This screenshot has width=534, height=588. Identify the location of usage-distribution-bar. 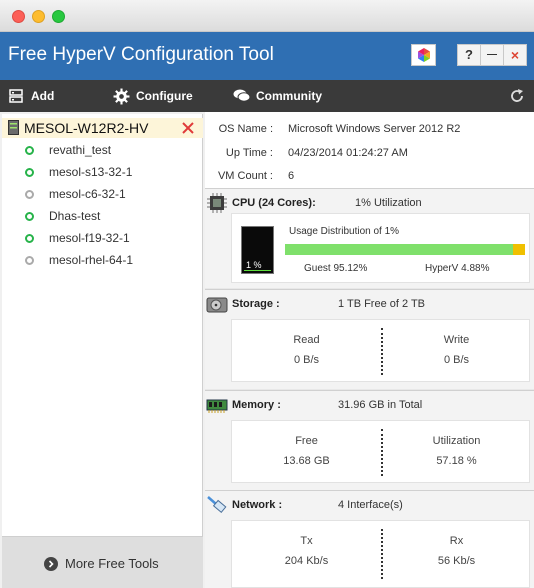
(405, 249).